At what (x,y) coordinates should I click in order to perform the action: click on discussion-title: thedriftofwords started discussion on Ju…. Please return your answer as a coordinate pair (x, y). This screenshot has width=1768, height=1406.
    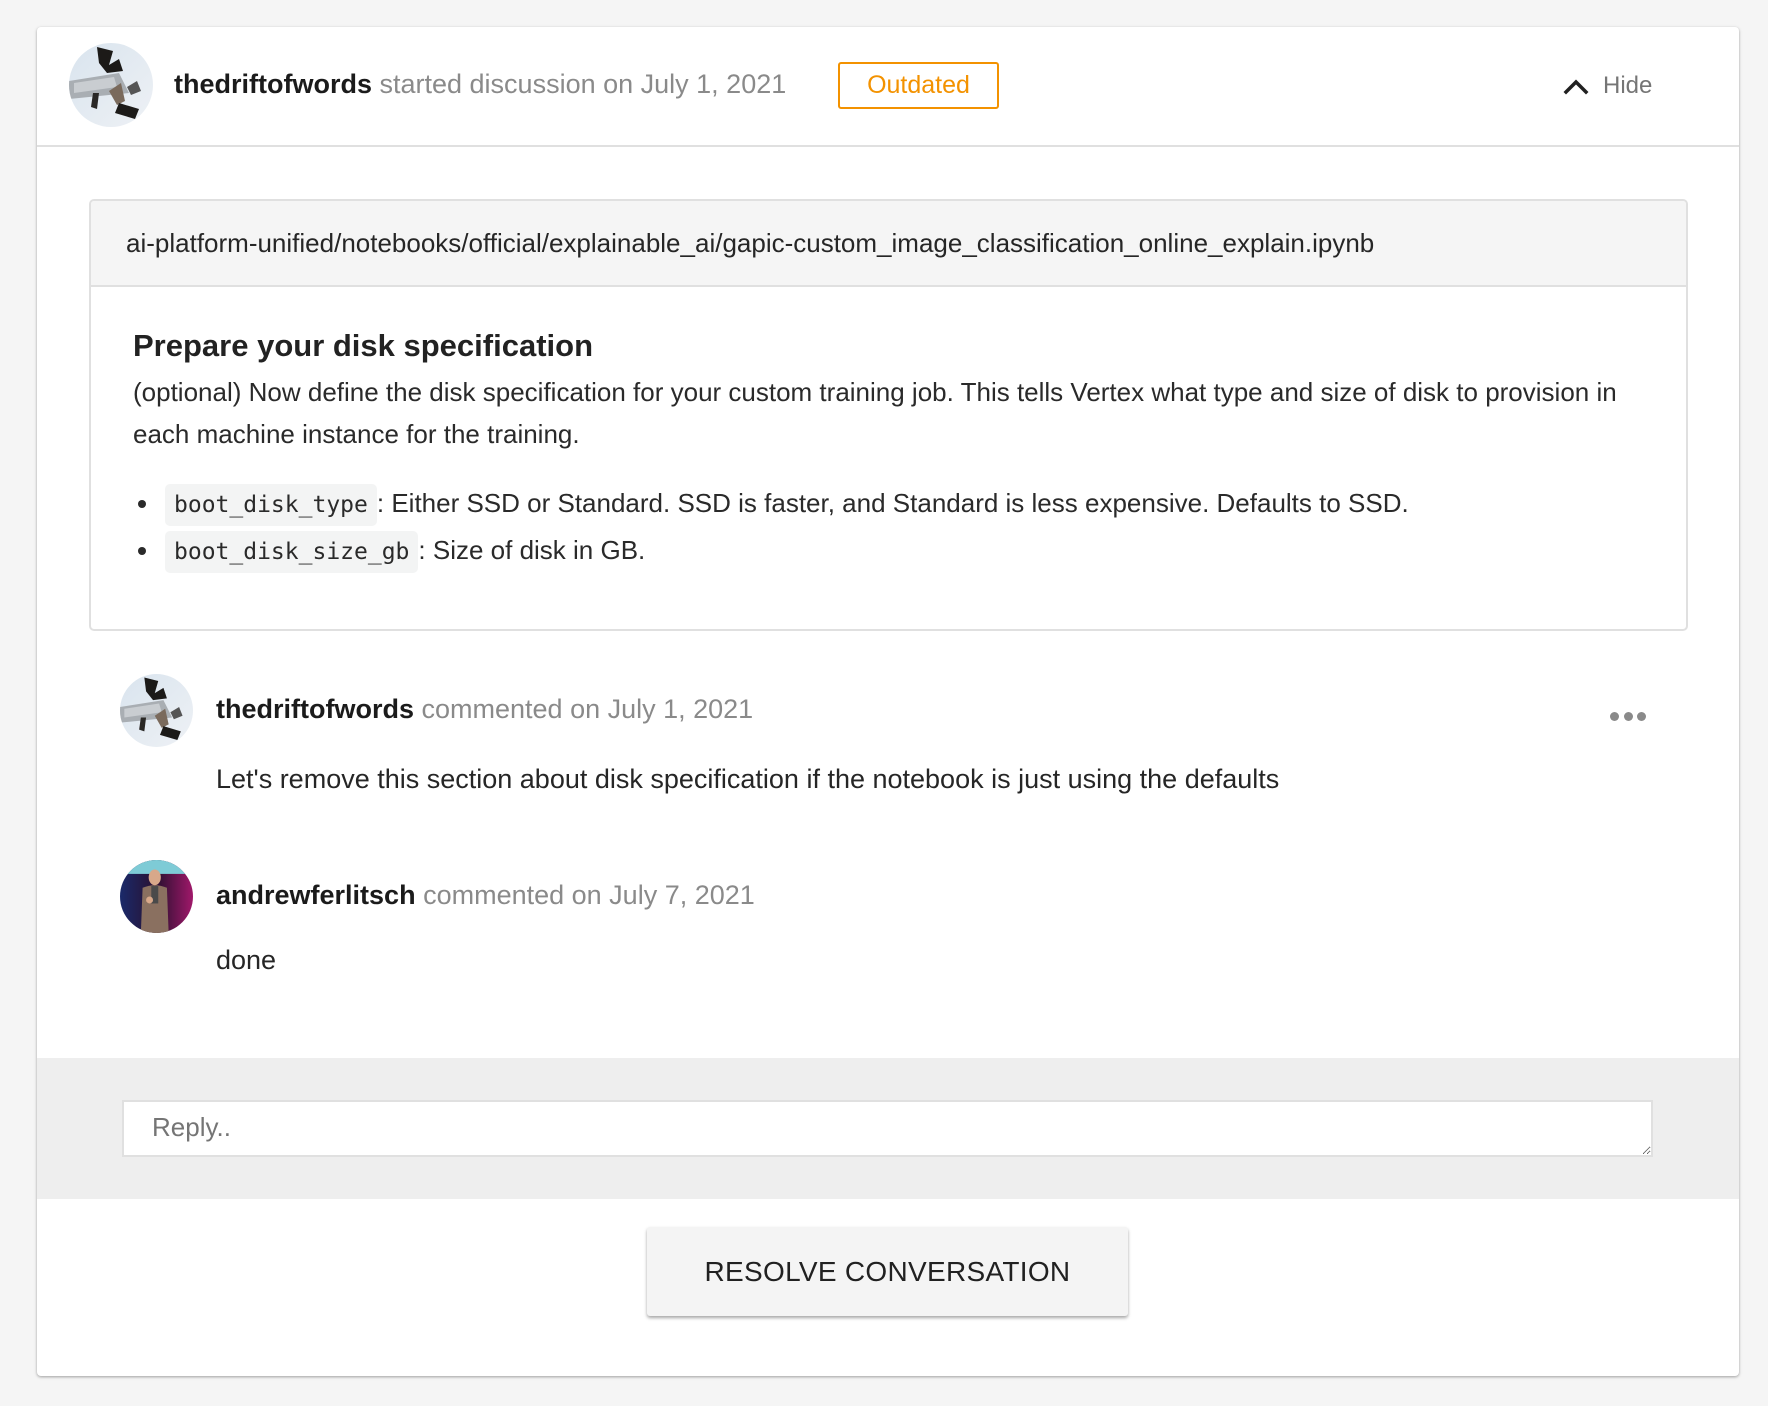
    Looking at the image, I should click on (480, 84).